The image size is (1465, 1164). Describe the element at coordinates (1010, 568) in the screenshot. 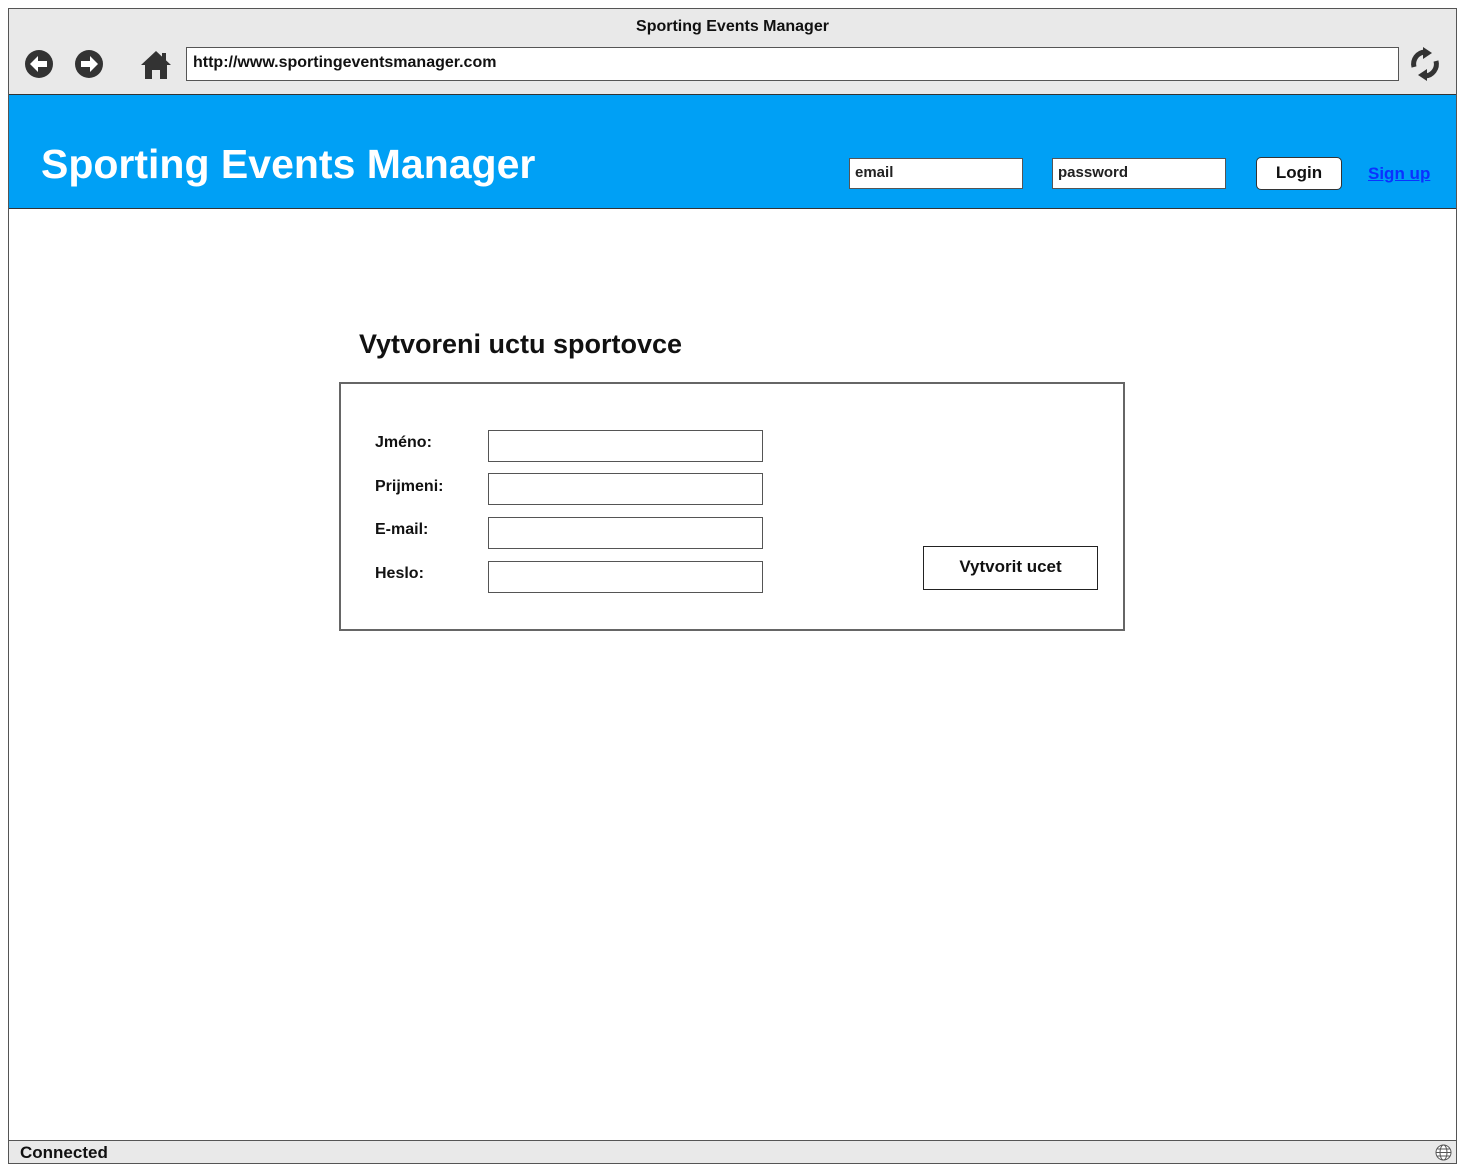

I see `create-account-button: Vytvorit ucet` at that location.